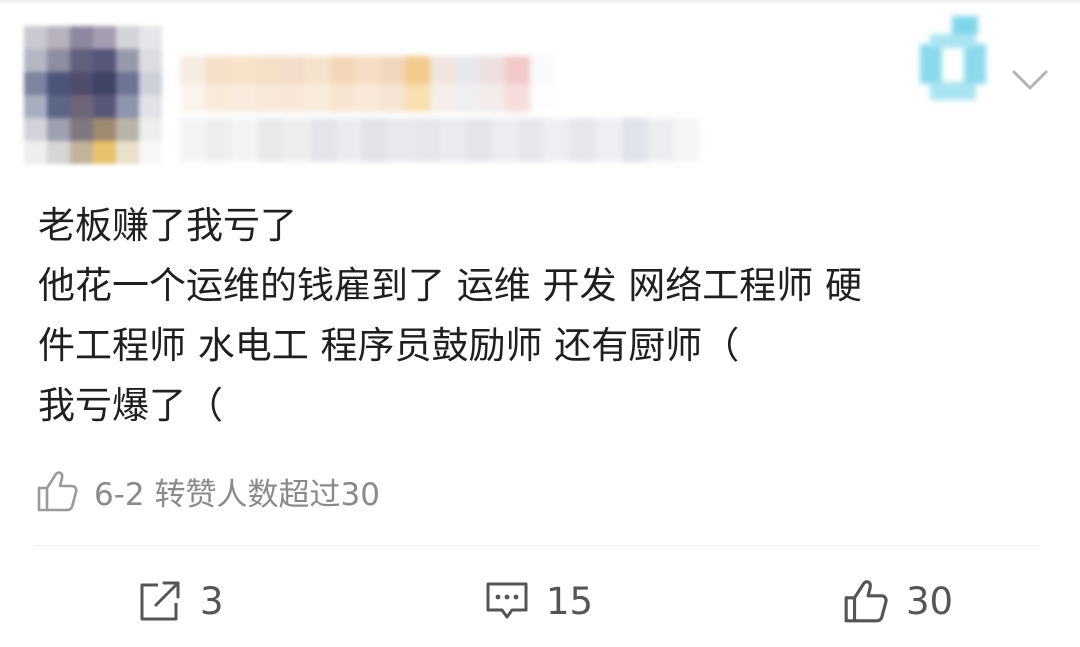  What do you see at coordinates (450, 285) in the screenshot?
I see `post-text-line: 他花一个运维的钱雇到了 运维 开发 网络工程师 硬` at bounding box center [450, 285].